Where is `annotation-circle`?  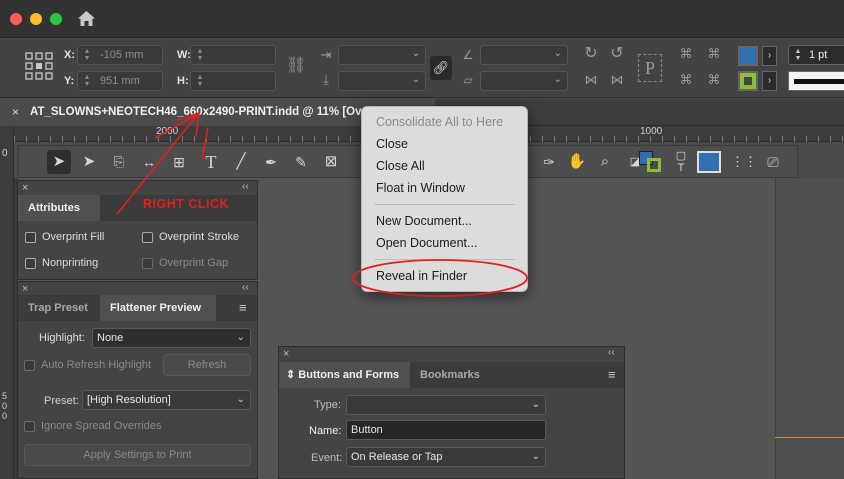 annotation-circle is located at coordinates (440, 278).